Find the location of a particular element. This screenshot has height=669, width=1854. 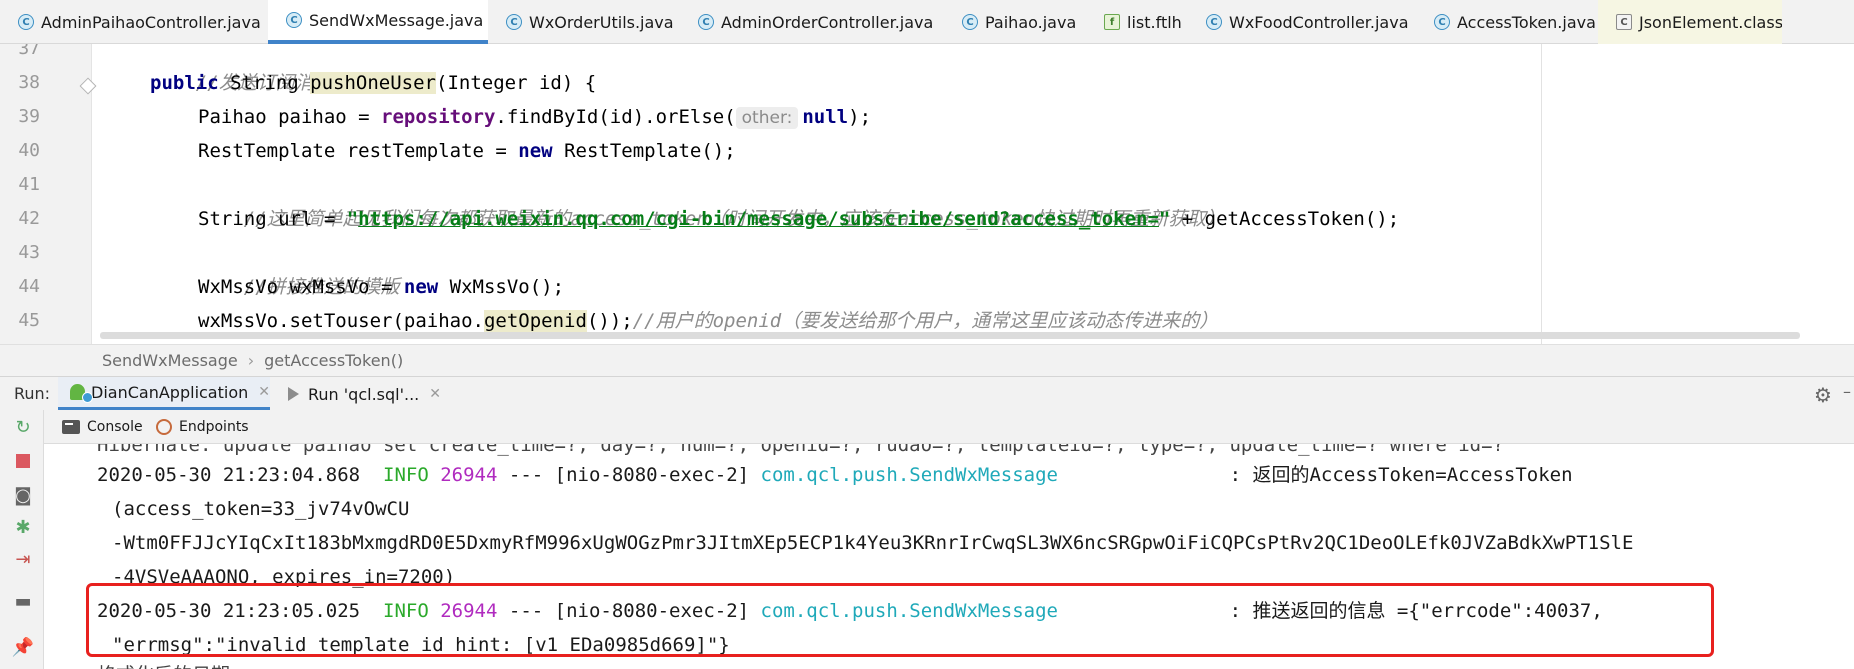

line-number: 37 is located at coordinates (29, 51).